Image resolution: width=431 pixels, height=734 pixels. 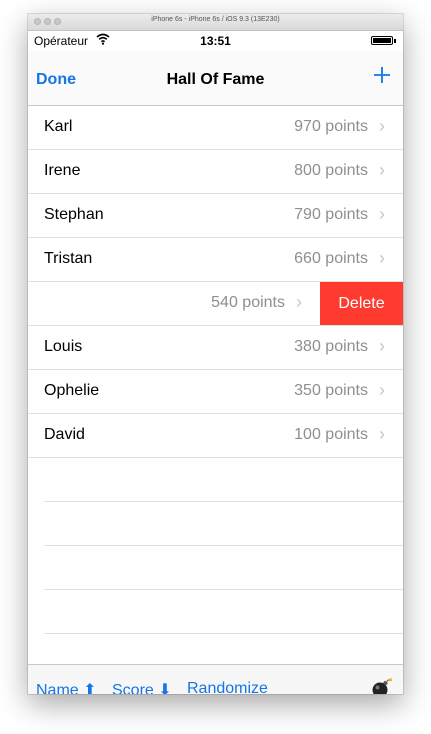 I want to click on plus-icon, so click(x=382, y=75).